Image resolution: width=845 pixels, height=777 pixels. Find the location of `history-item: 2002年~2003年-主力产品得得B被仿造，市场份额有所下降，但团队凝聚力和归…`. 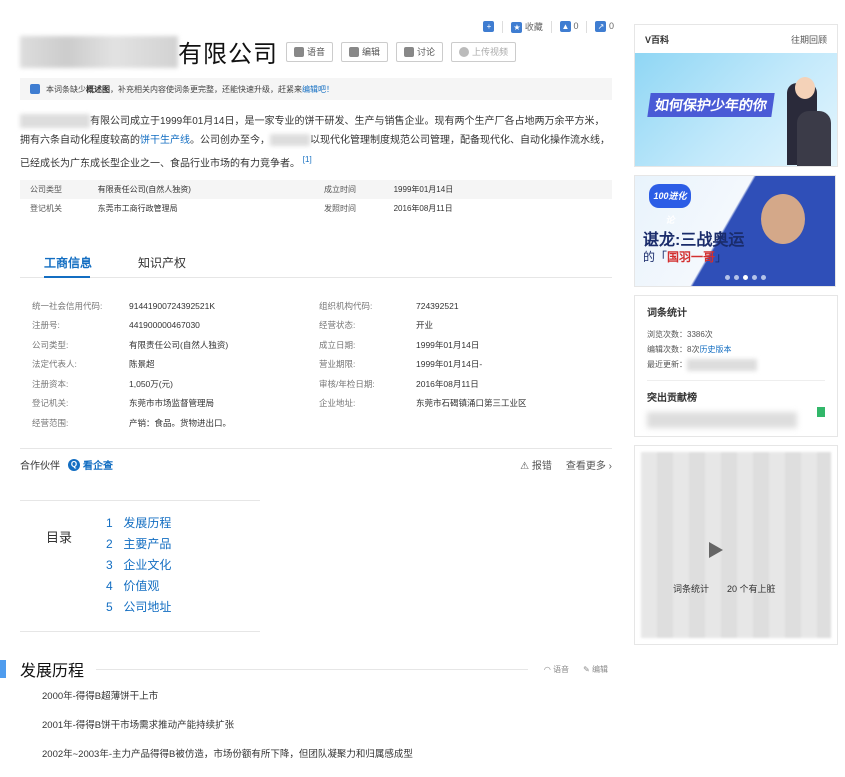

history-item: 2002年~2003年-主力产品得得B被仿造，市场份额有所下降，但团队凝聚力和归… is located at coordinates (227, 754).